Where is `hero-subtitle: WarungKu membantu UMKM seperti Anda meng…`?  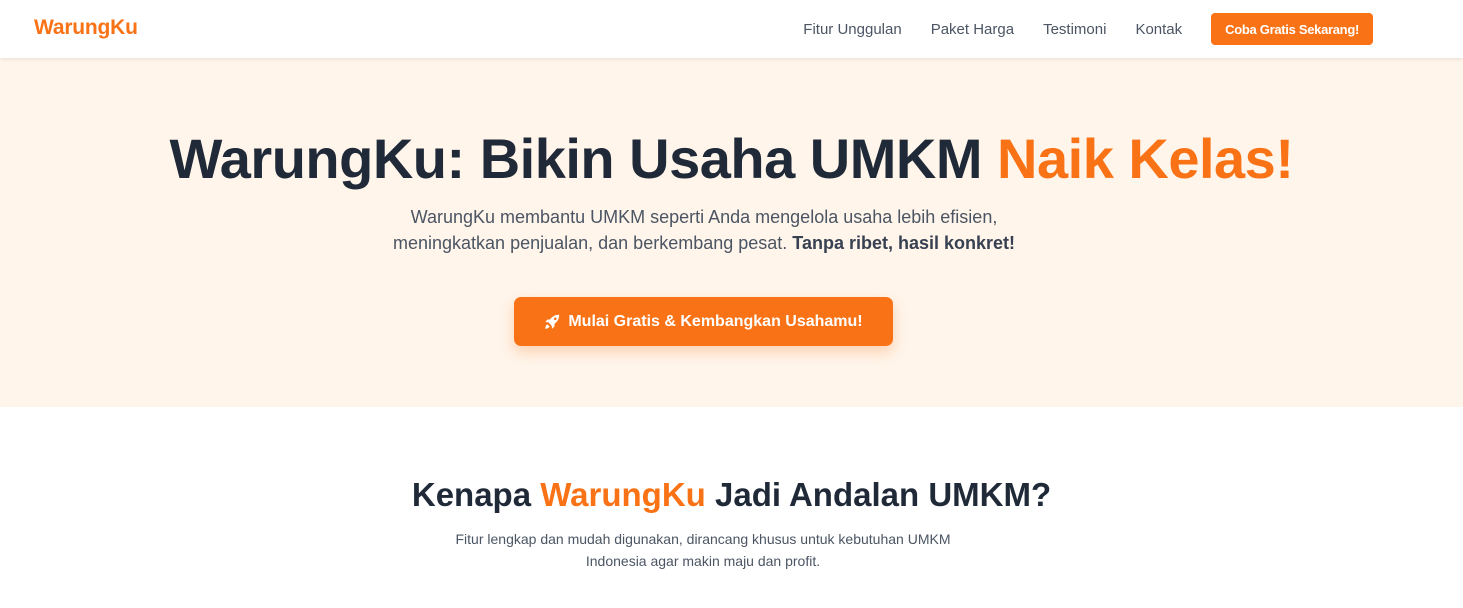 hero-subtitle: WarungKu membantu UMKM seperti Anda meng… is located at coordinates (704, 230).